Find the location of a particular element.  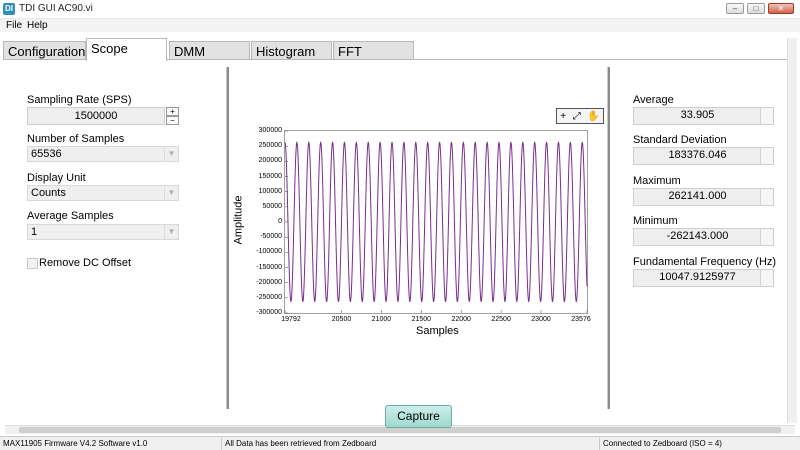

num-samples-select: 65536 ▼ is located at coordinates (103, 154).